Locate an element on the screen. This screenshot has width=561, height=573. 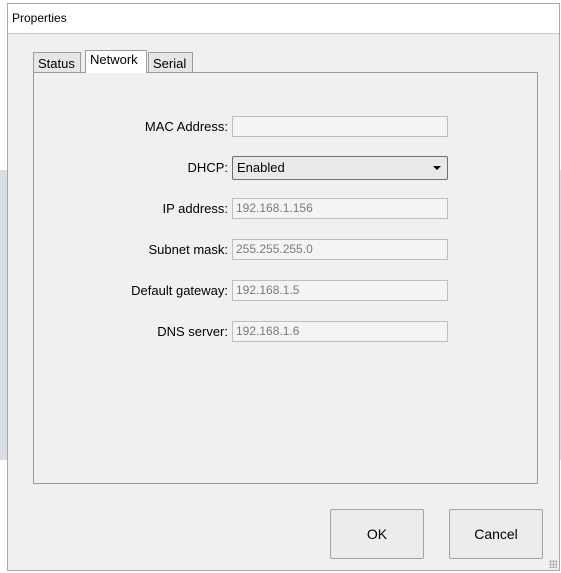
ok-button: OK is located at coordinates (377, 534).